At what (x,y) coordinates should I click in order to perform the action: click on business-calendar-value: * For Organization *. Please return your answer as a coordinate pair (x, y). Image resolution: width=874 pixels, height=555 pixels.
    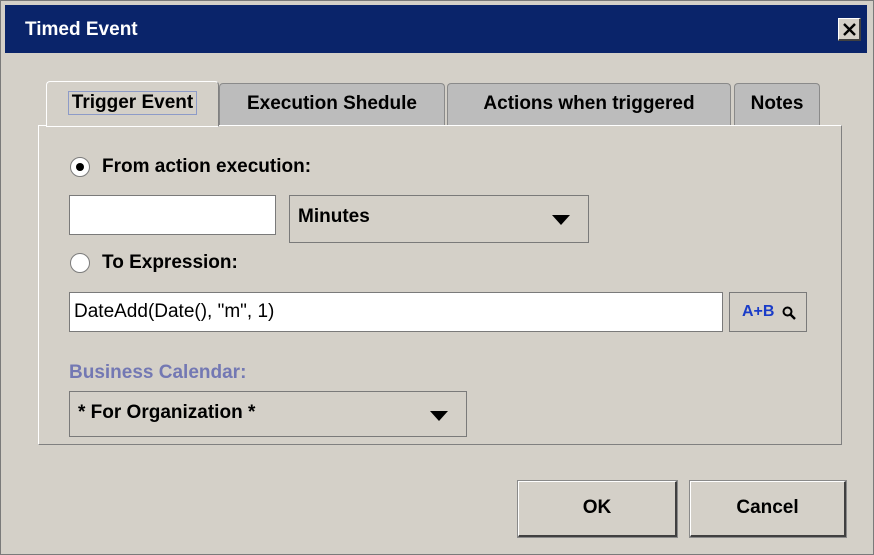
    Looking at the image, I should click on (167, 412).